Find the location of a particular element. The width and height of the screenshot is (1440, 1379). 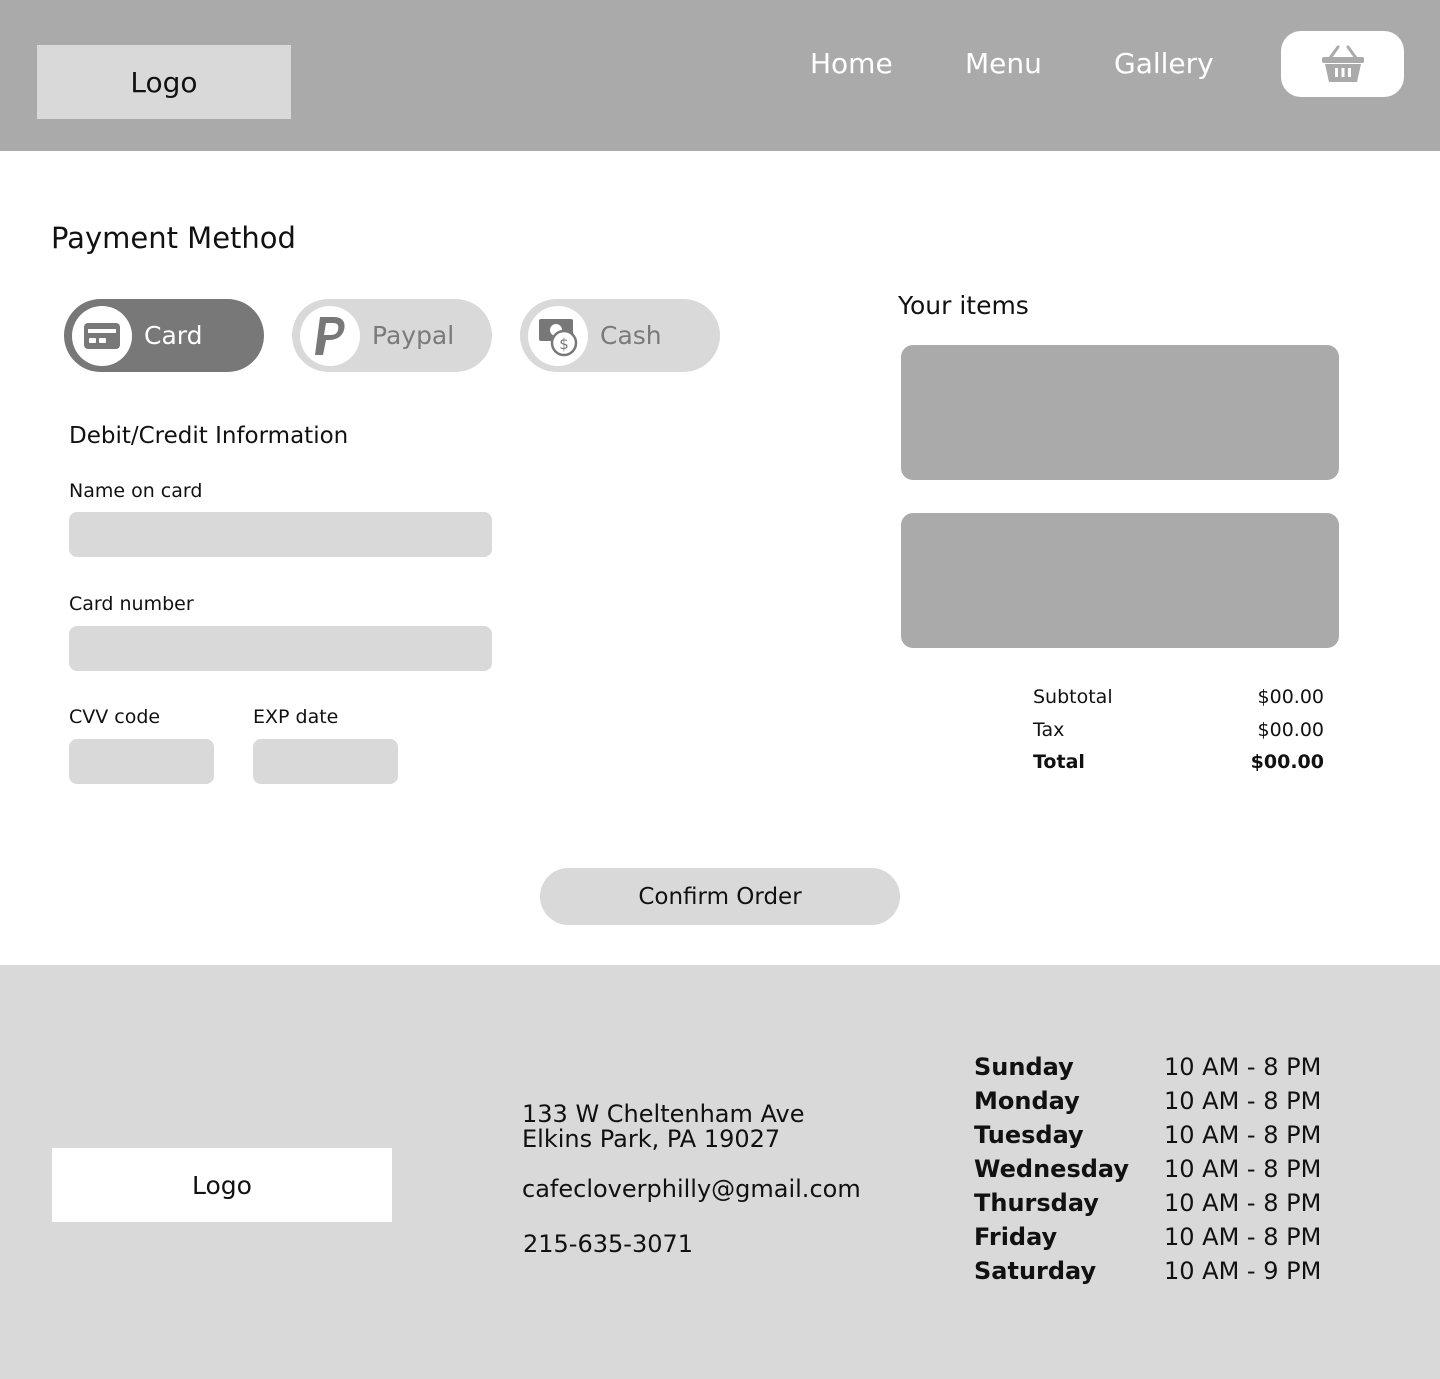

hours-day: Tuesday is located at coordinates (1029, 1135).